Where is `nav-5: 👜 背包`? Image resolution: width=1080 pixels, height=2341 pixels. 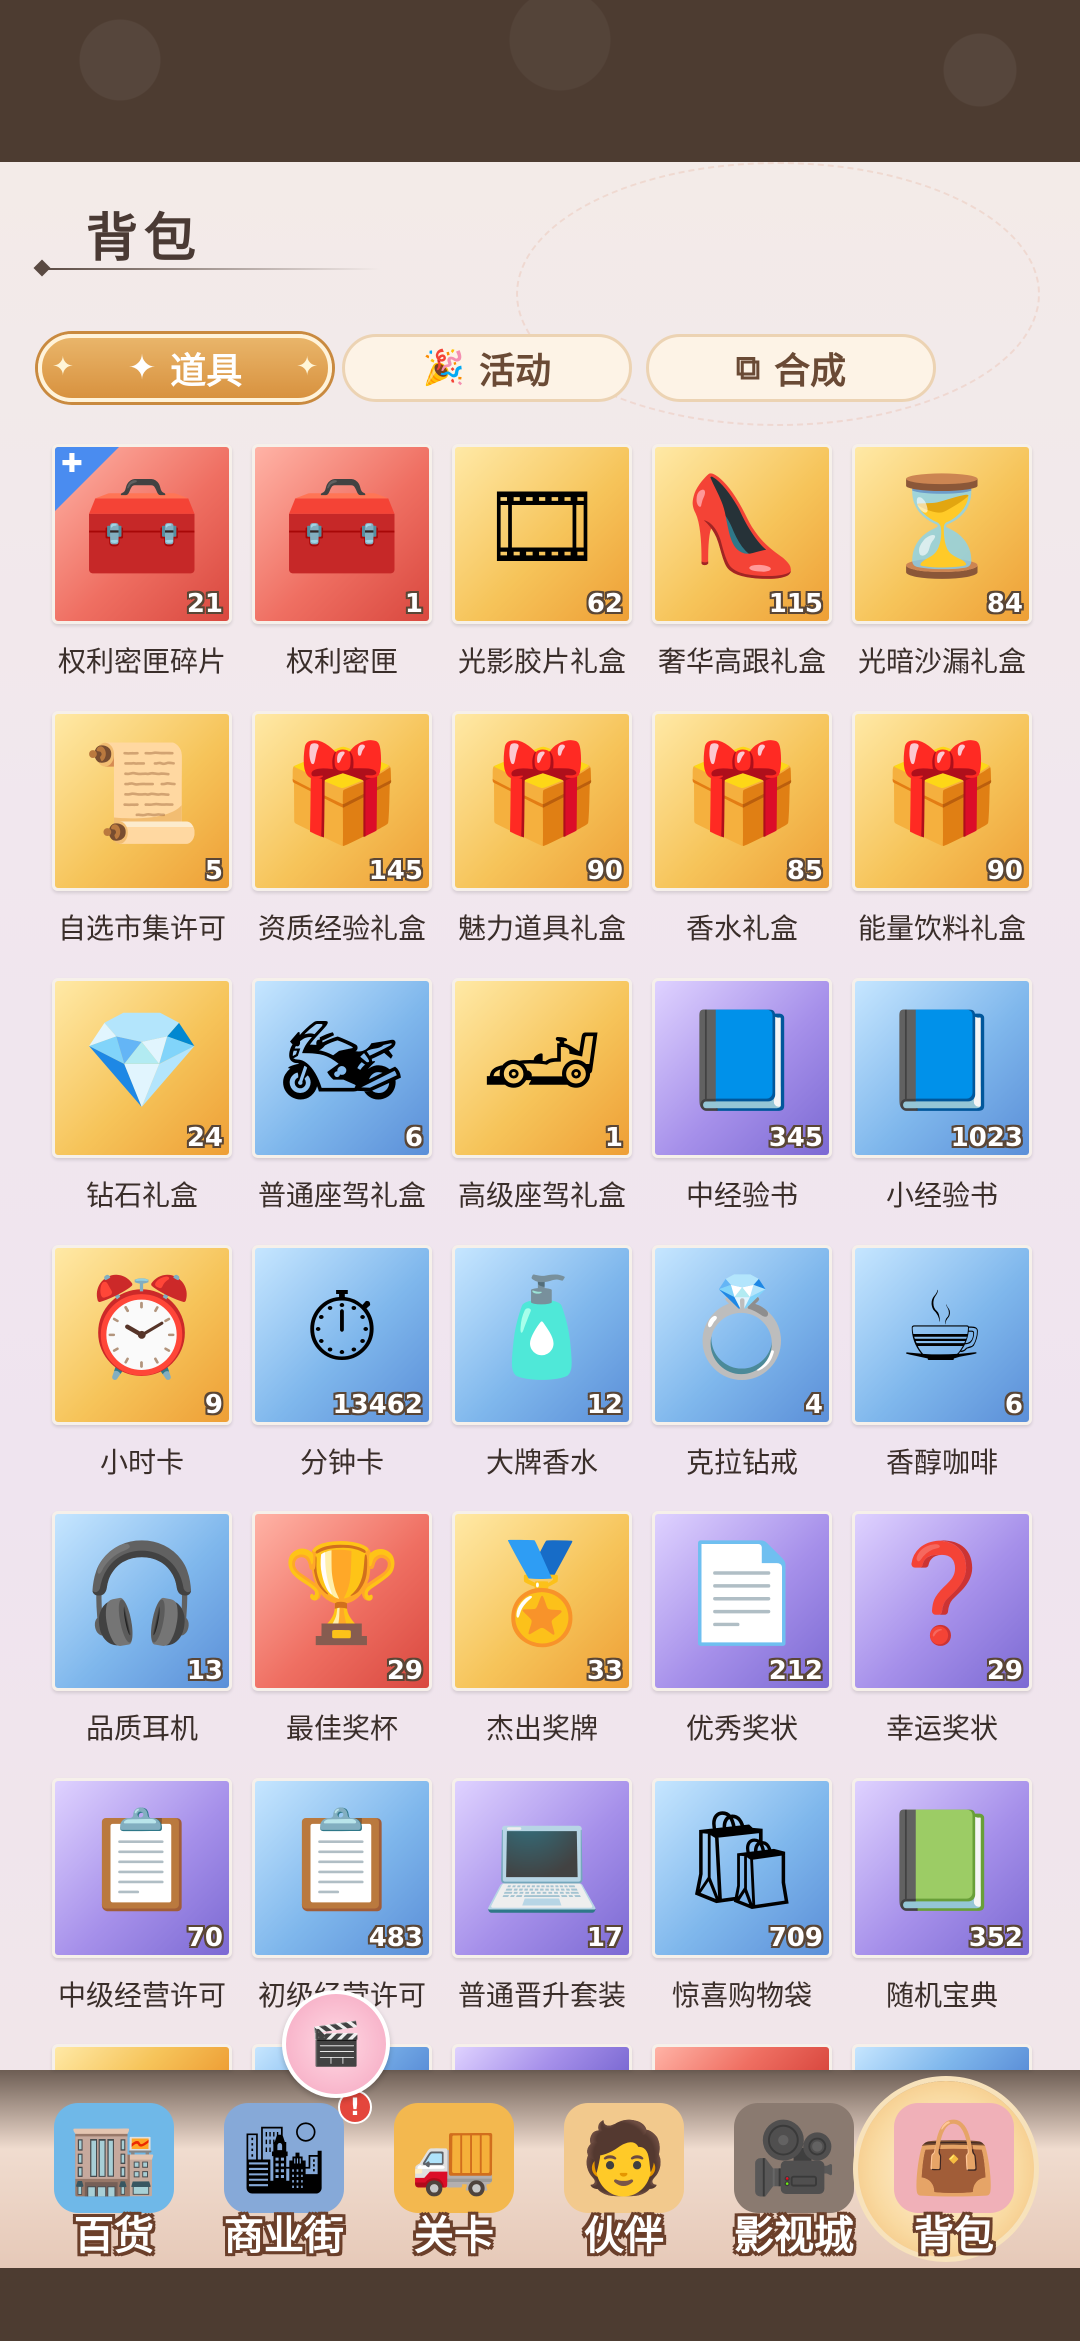
nav-5: 👜 背包 is located at coordinates (951, 2173).